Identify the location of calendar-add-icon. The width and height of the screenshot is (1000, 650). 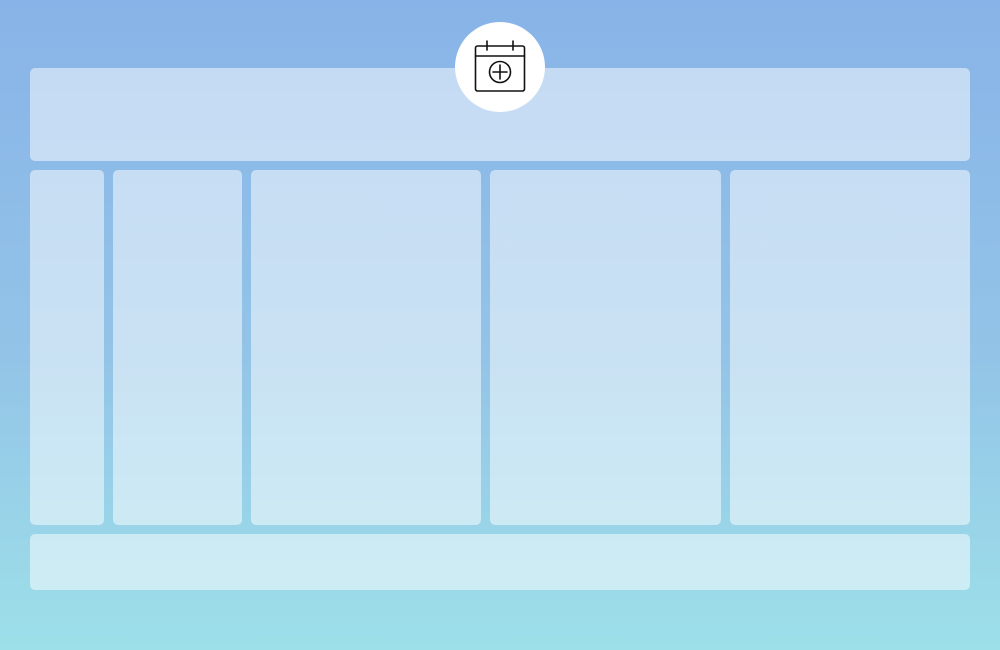
(500, 66).